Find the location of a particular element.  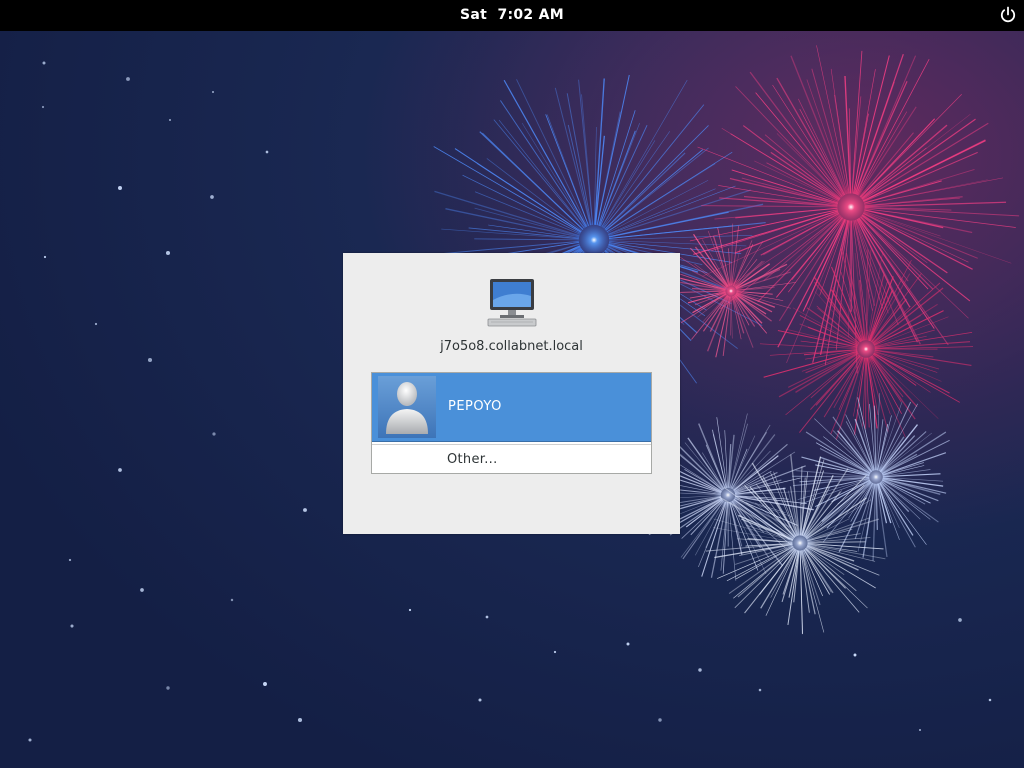

clock: Sat 7:02 AM is located at coordinates (512, 15).